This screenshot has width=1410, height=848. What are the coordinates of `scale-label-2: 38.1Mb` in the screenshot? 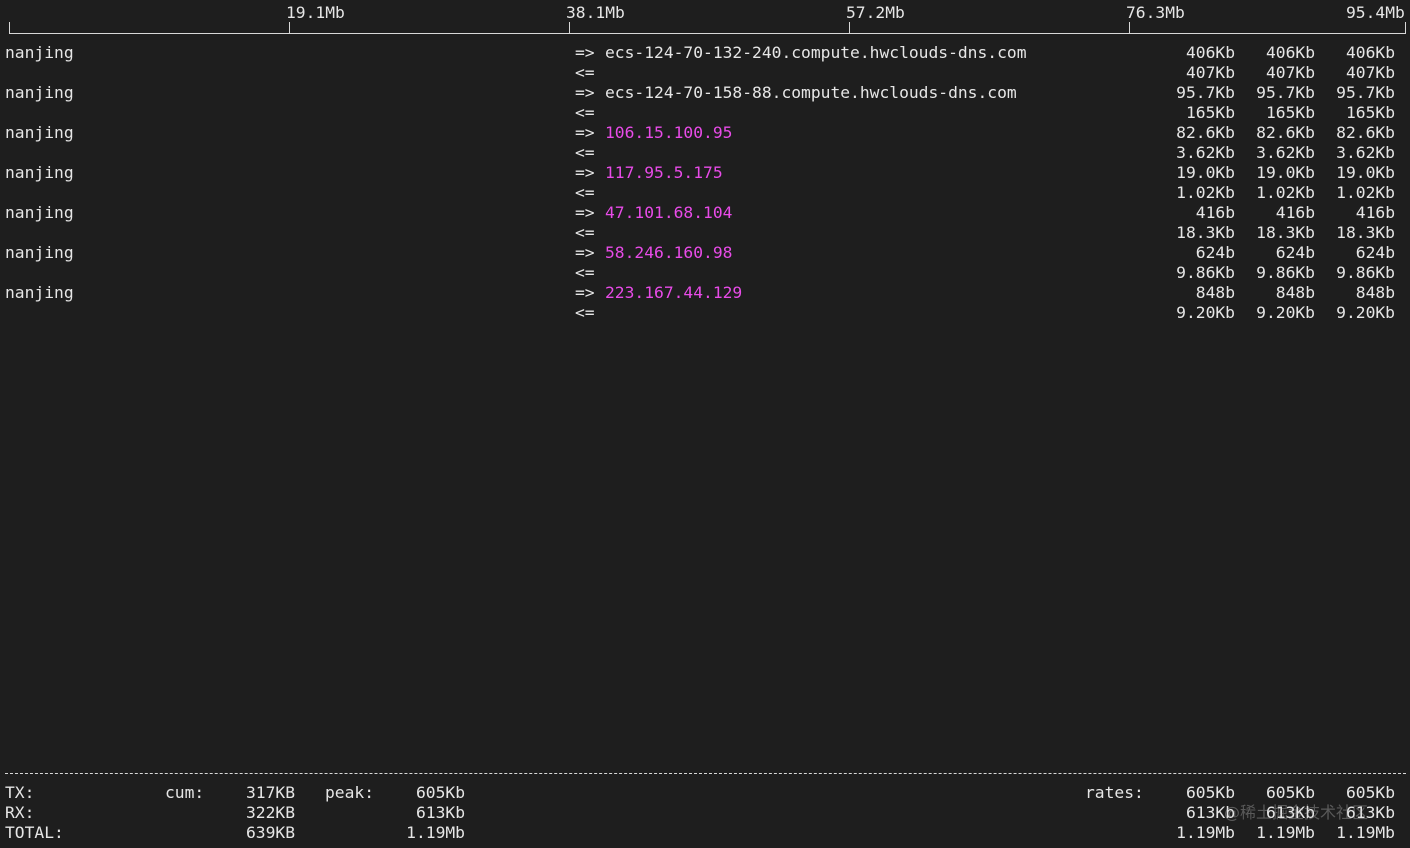 It's located at (595, 12).